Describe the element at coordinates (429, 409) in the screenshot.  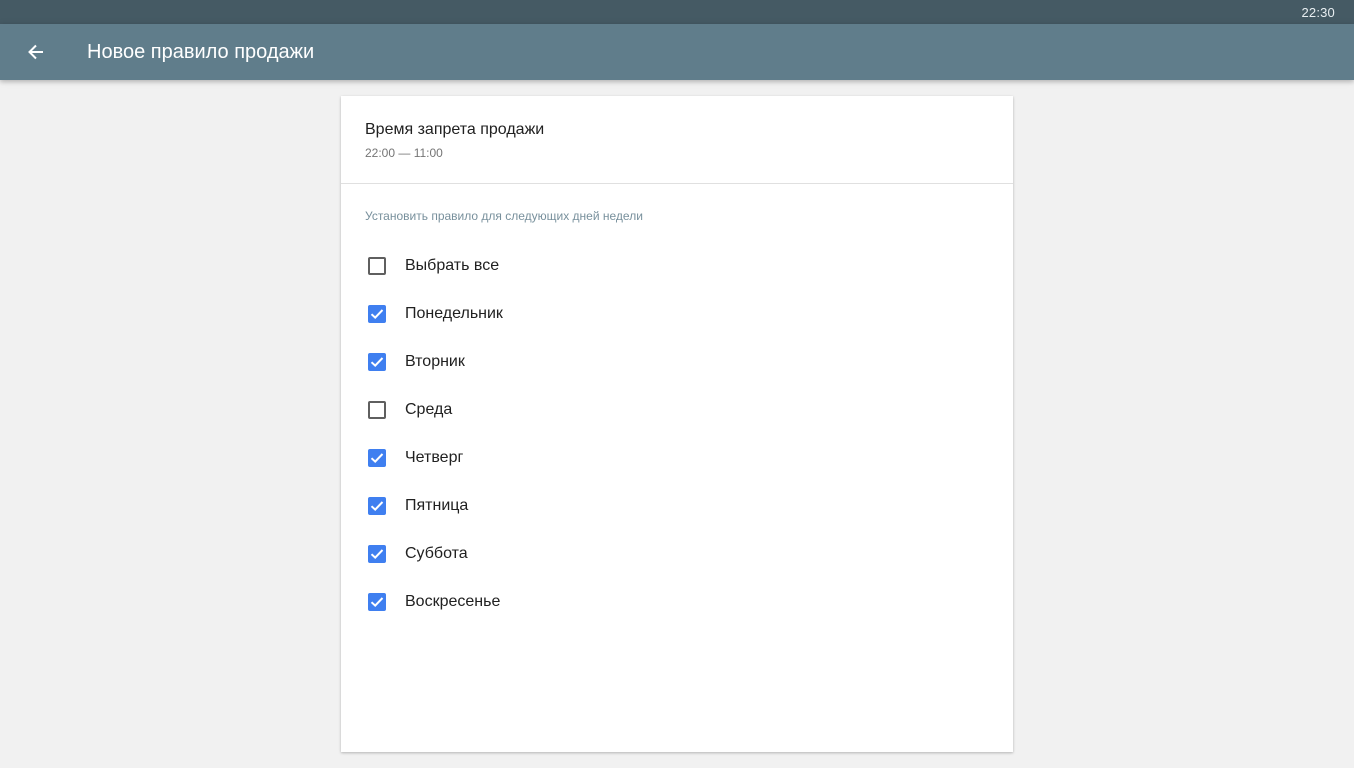
I see `day-label: Среда` at that location.